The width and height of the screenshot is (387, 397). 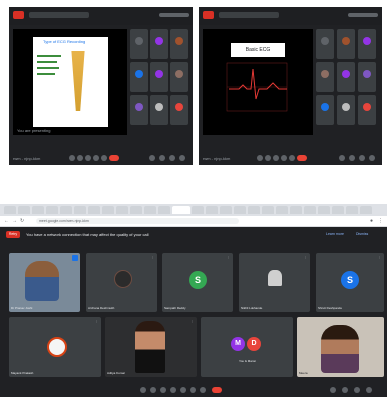 What do you see at coordinates (13, 234) in the screenshot?
I see `retry-button: Retry` at bounding box center [13, 234].